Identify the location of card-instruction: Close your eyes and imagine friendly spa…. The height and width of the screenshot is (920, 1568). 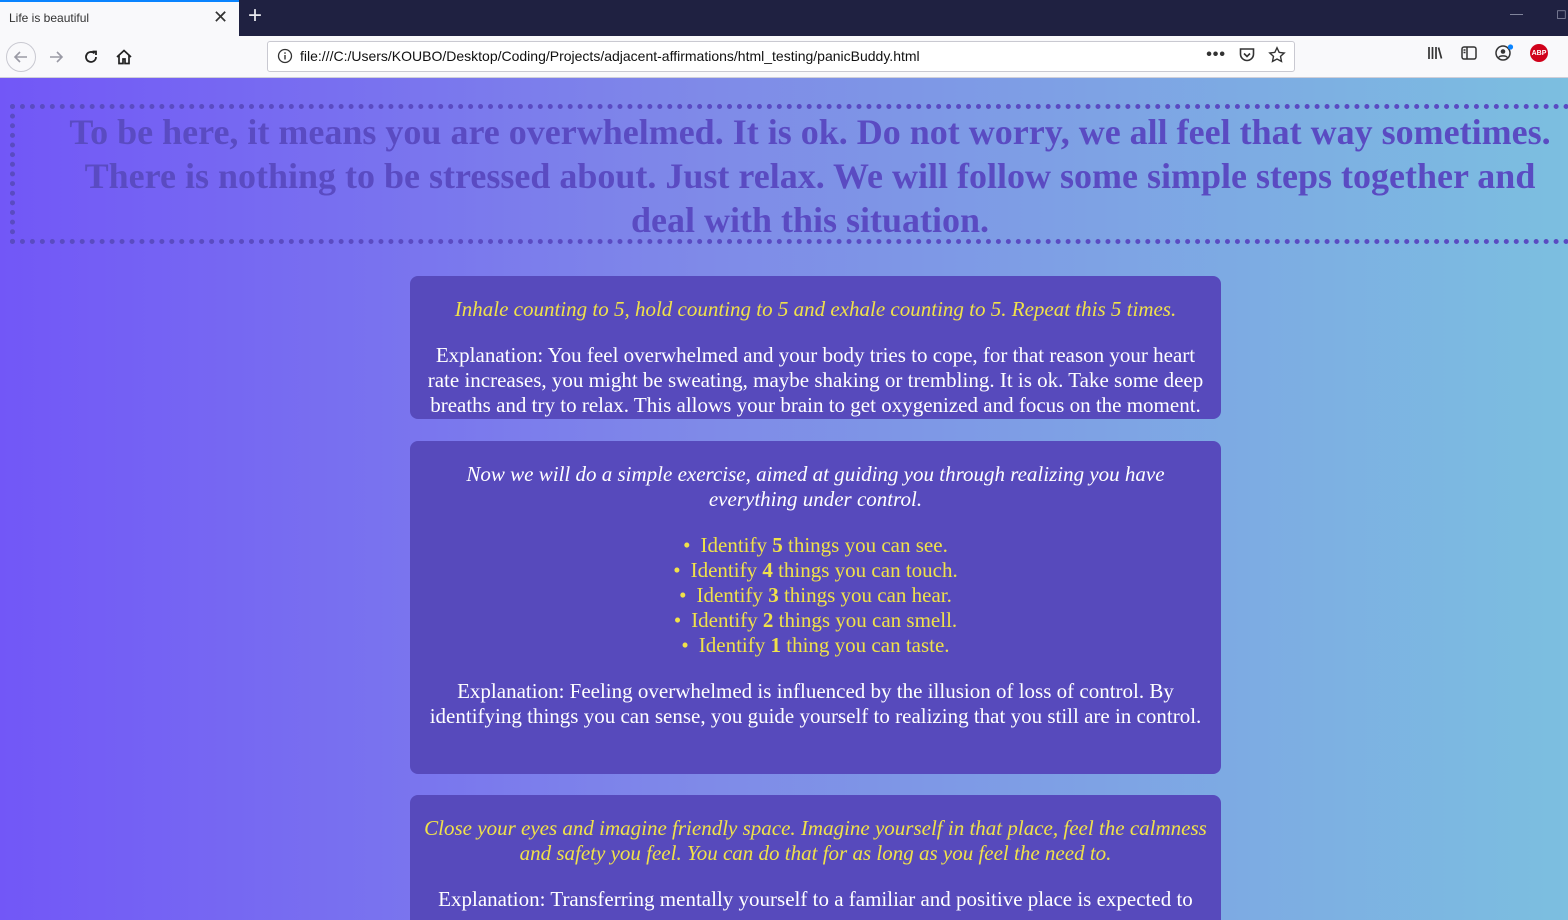
(815, 841).